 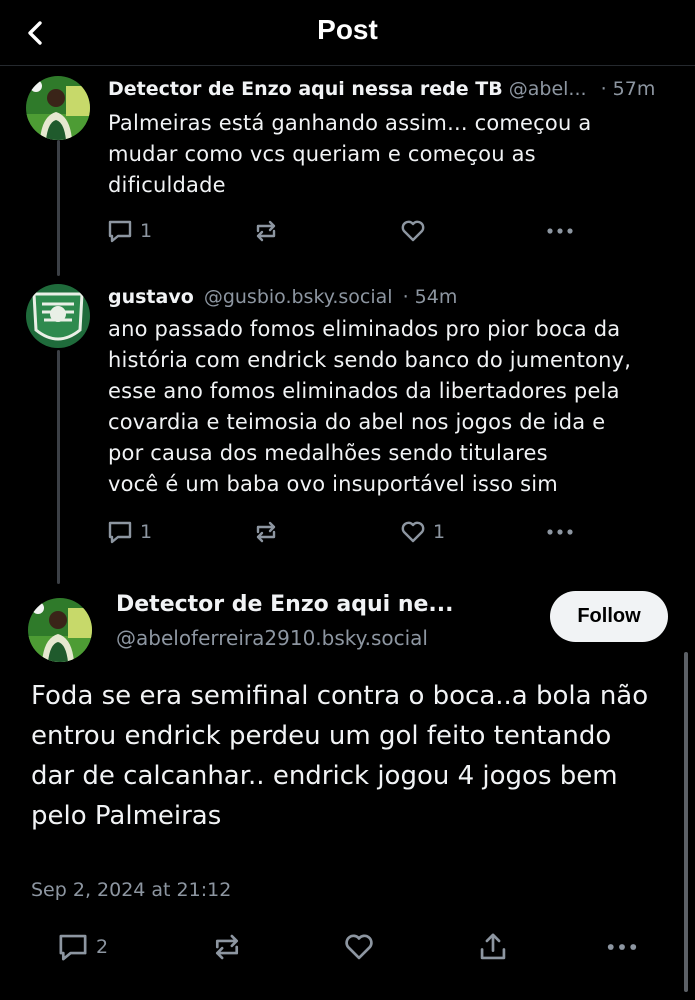 I want to click on page-title: Post, so click(x=347, y=29).